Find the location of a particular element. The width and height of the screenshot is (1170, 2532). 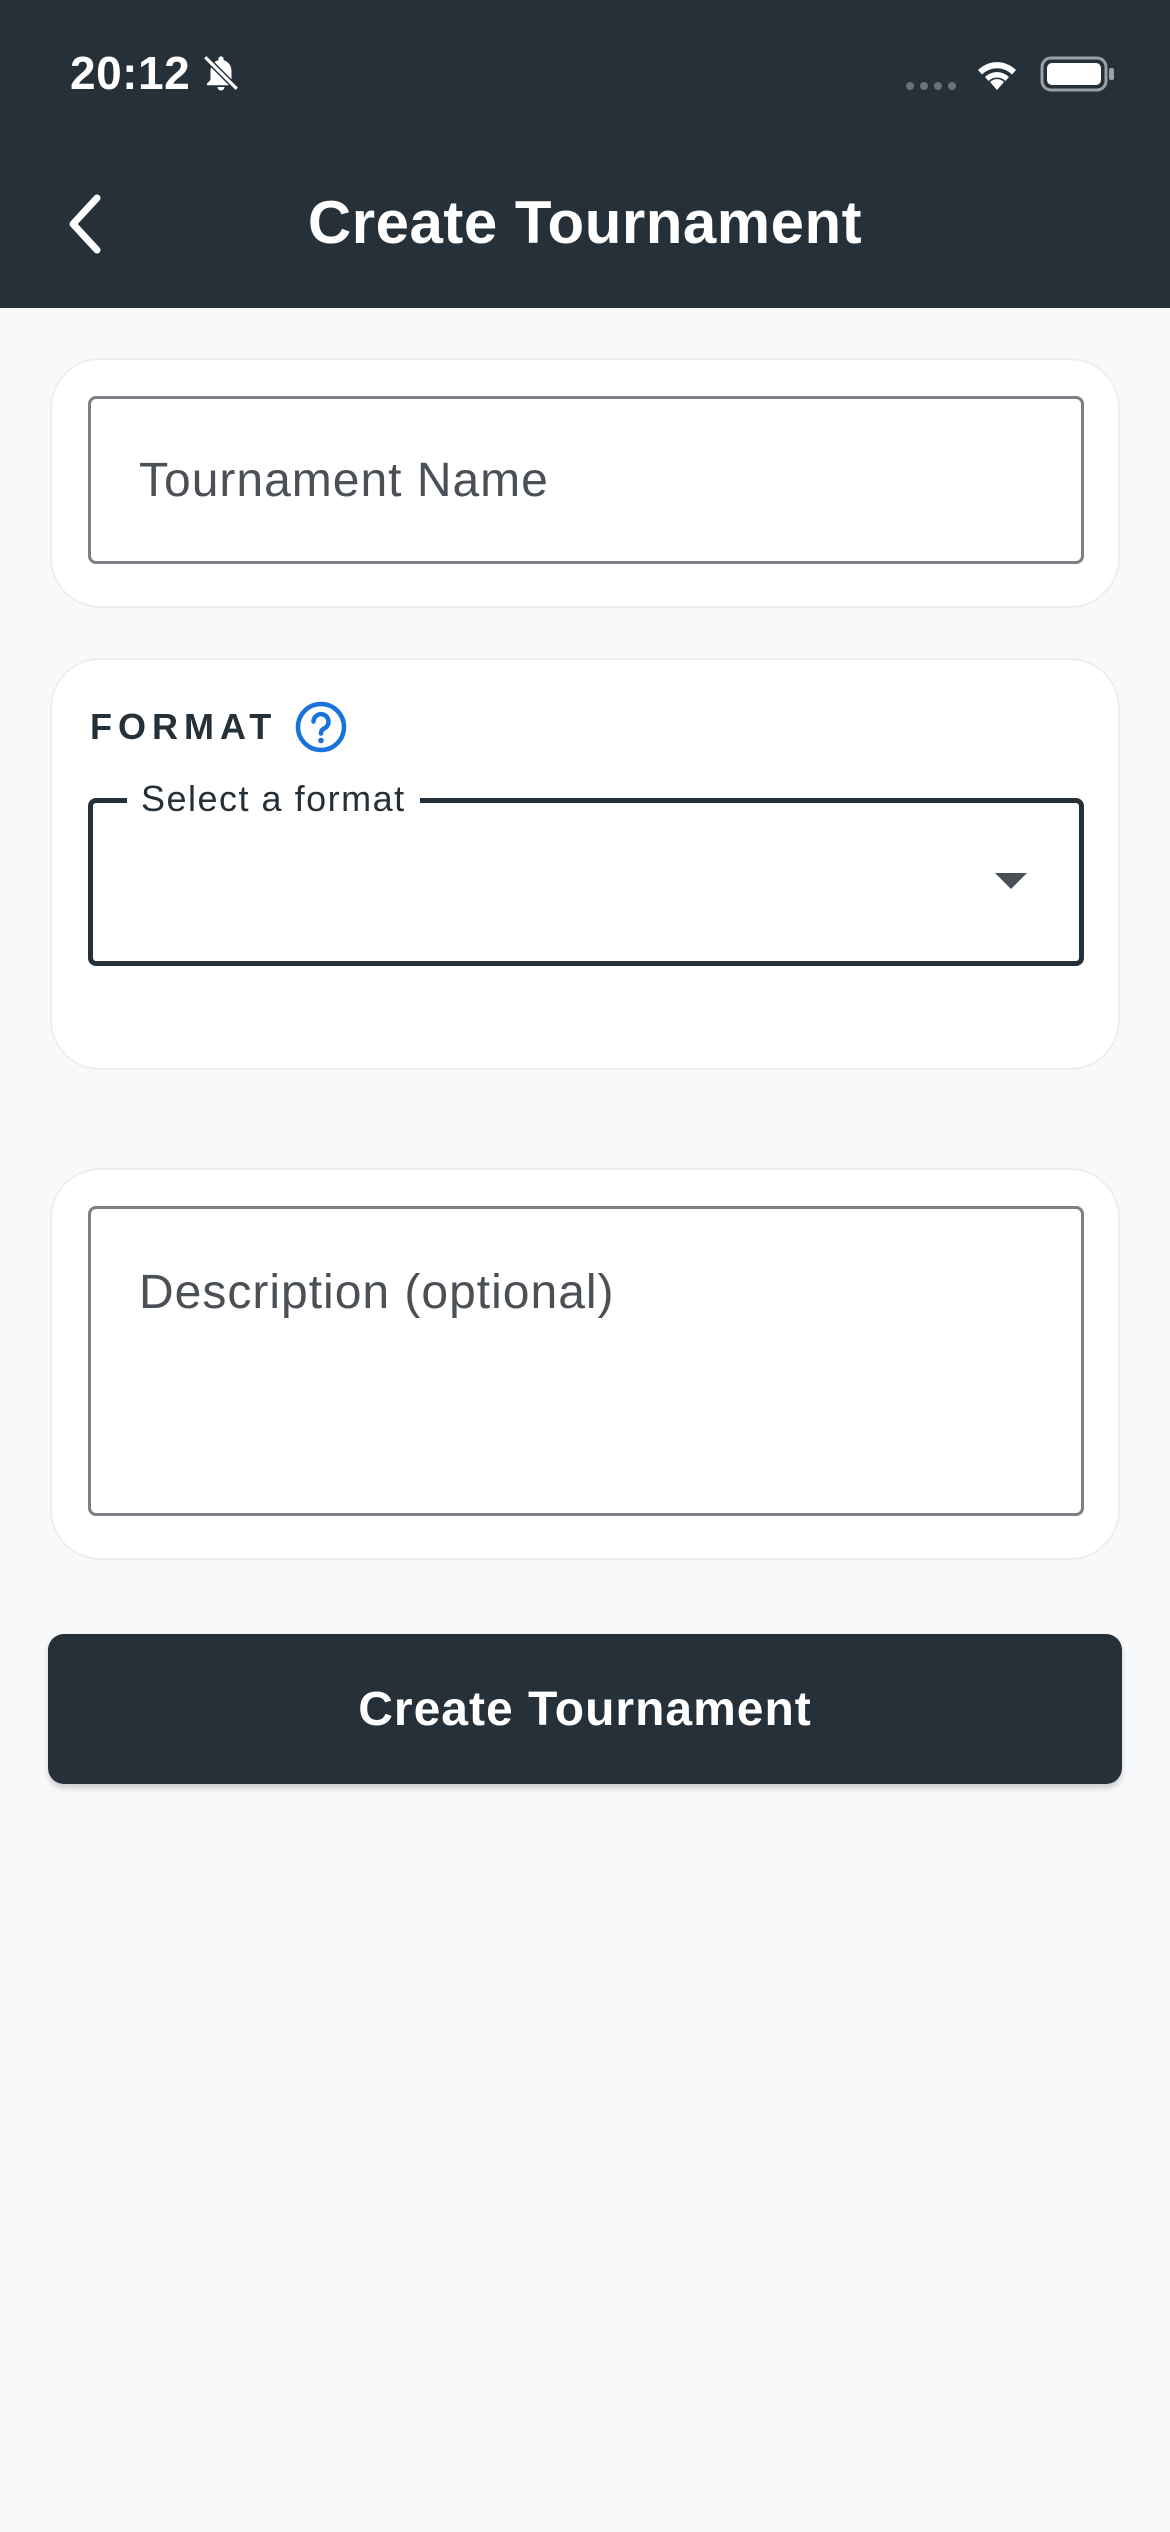

format-select: Select a format is located at coordinates (586, 871).